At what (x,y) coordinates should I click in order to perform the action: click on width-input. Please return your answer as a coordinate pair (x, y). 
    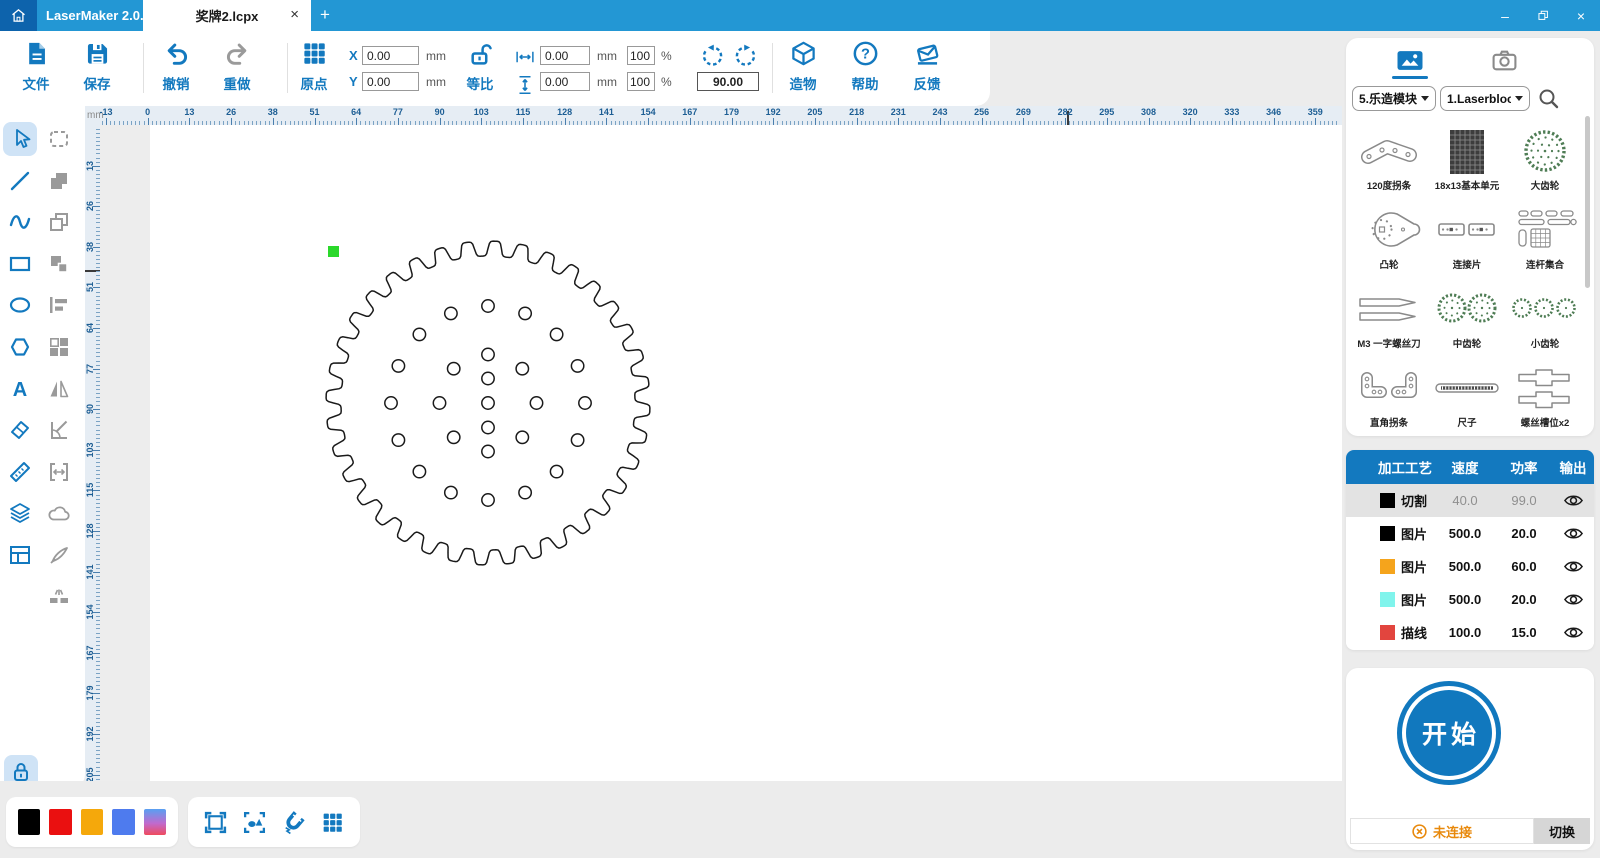
    Looking at the image, I should click on (565, 55).